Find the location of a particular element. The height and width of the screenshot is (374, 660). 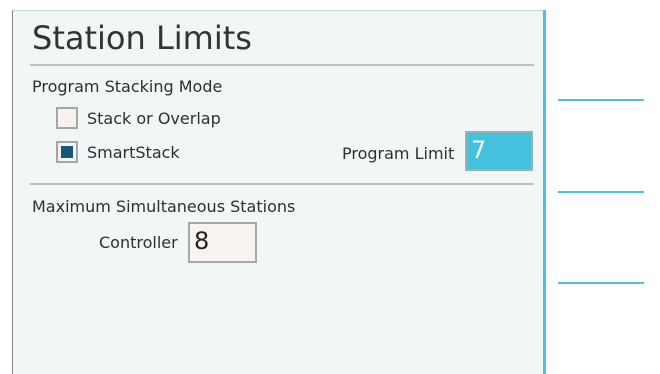

checkbox-checked-mark is located at coordinates (67, 152).